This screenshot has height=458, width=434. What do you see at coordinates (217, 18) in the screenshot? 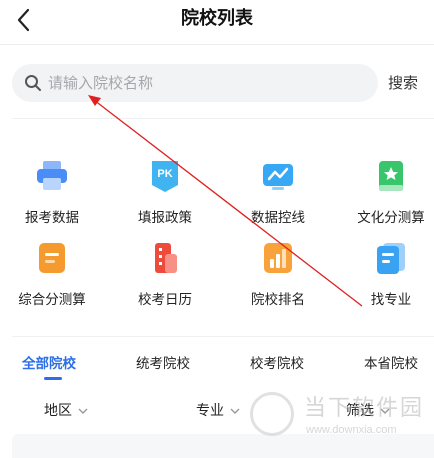
I see `page-title: 院校列表` at bounding box center [217, 18].